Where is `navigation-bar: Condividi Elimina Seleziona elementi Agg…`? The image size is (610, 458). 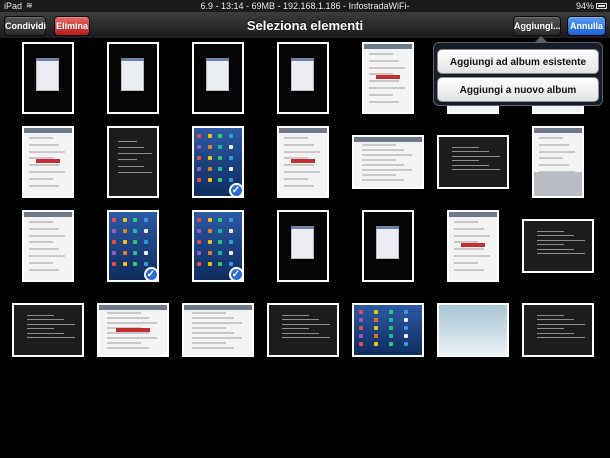 navigation-bar: Condividi Elimina Seleziona elementi Agg… is located at coordinates (305, 25).